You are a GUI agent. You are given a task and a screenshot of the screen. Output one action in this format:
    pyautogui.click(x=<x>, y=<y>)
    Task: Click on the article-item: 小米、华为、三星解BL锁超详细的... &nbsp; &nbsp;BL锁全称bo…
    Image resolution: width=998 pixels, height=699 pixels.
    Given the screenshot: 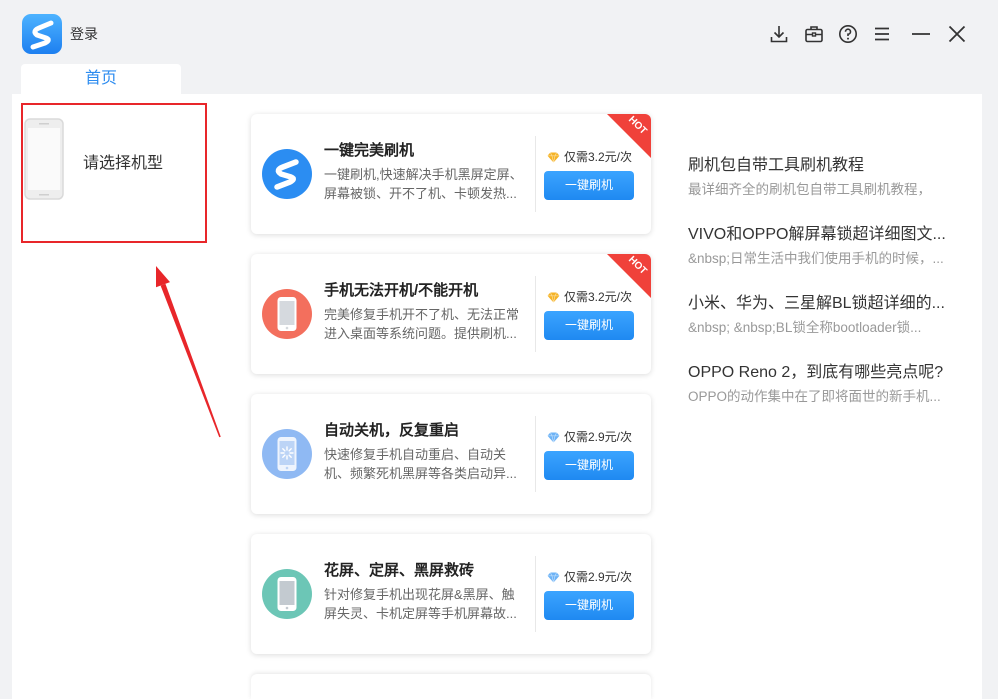 What is the action you would take?
    pyautogui.click(x=833, y=316)
    